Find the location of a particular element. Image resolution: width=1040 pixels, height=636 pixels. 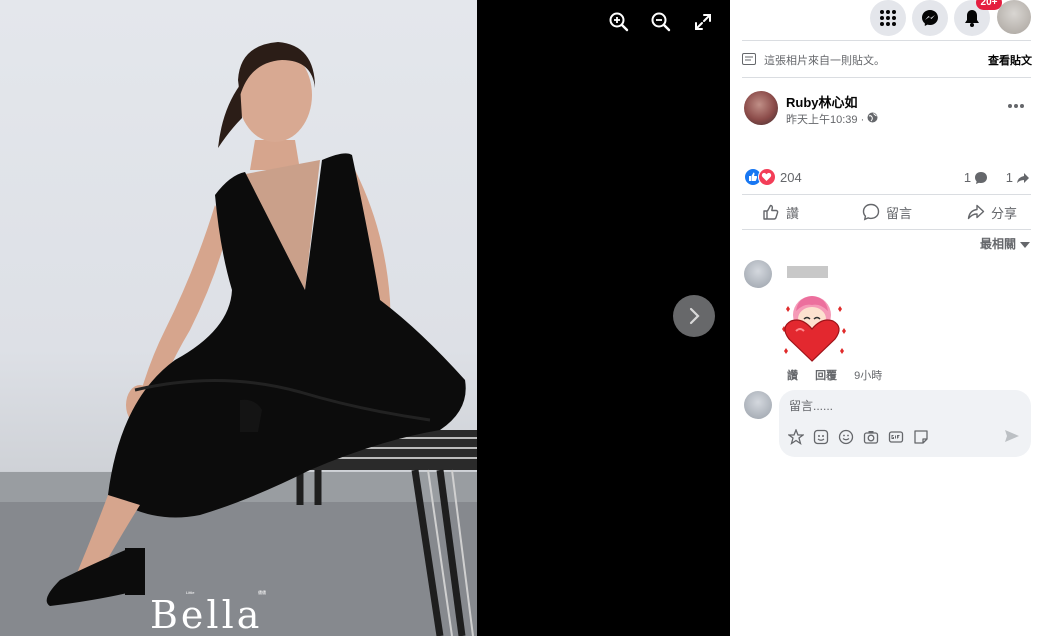

commenter-name is located at coordinates (807, 272).